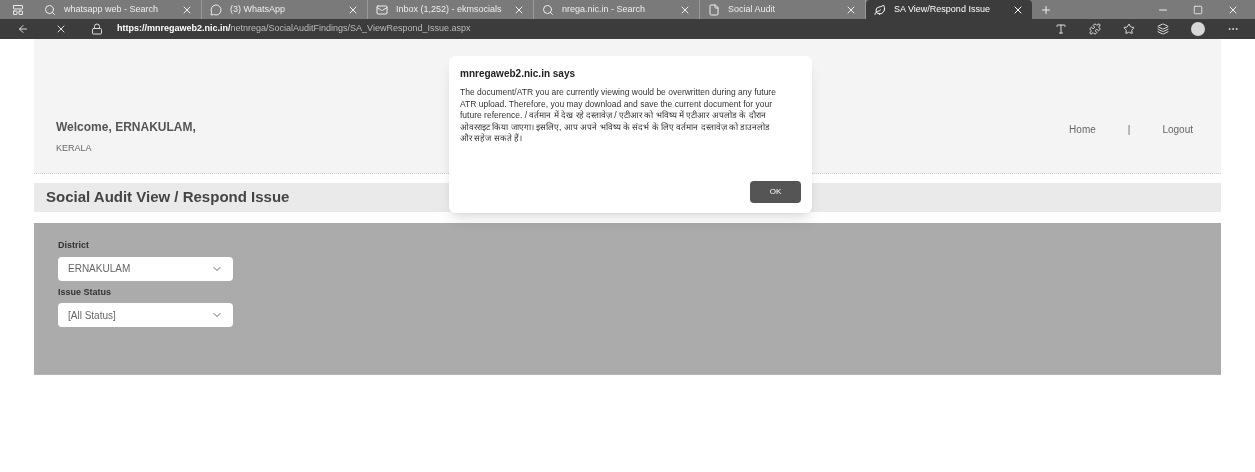 The width and height of the screenshot is (1255, 472). What do you see at coordinates (23, 29) in the screenshot?
I see `back-icon` at bounding box center [23, 29].